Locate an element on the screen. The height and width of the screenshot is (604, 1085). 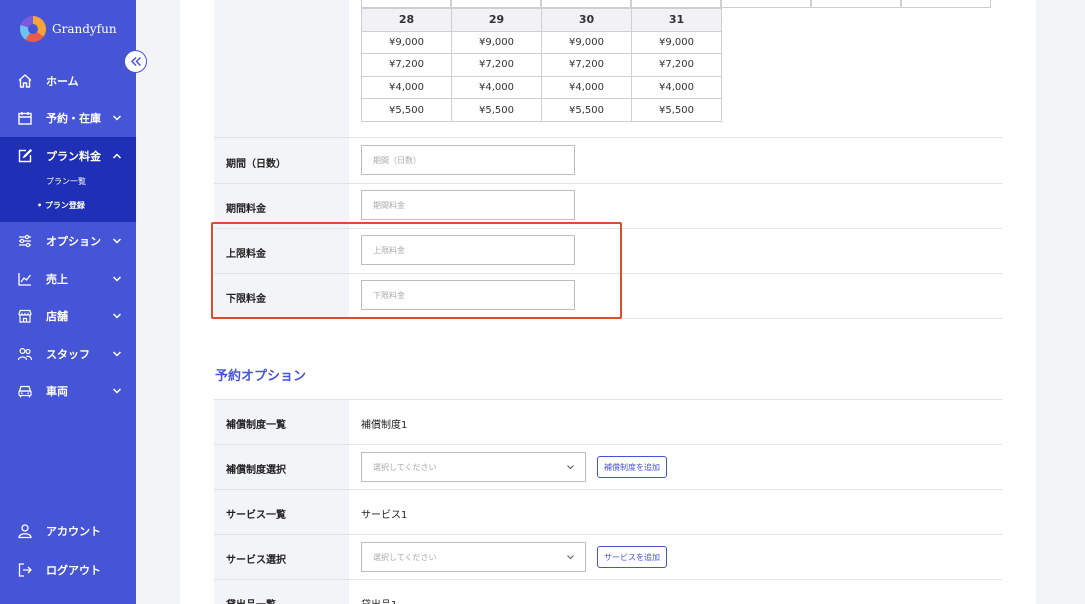
sidebar-item-label: 車両 is located at coordinates (57, 391).